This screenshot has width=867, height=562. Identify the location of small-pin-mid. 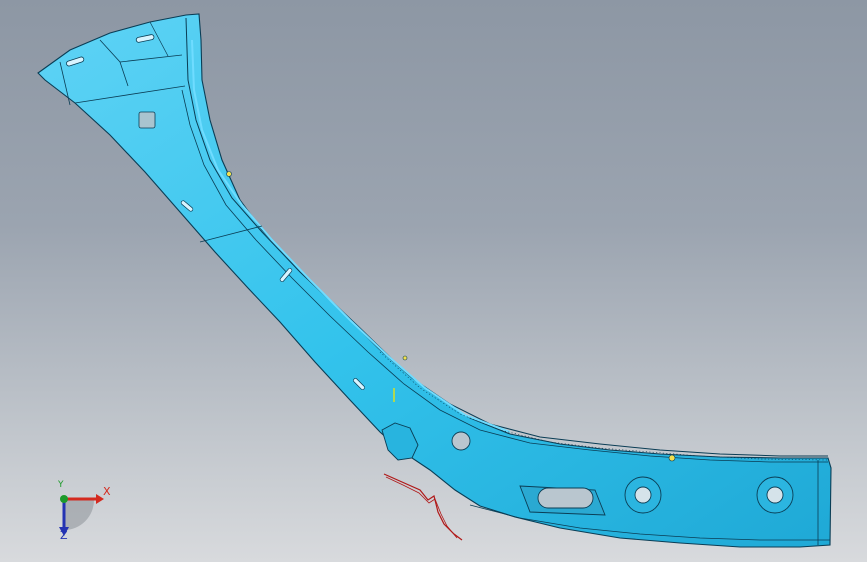
(405, 358).